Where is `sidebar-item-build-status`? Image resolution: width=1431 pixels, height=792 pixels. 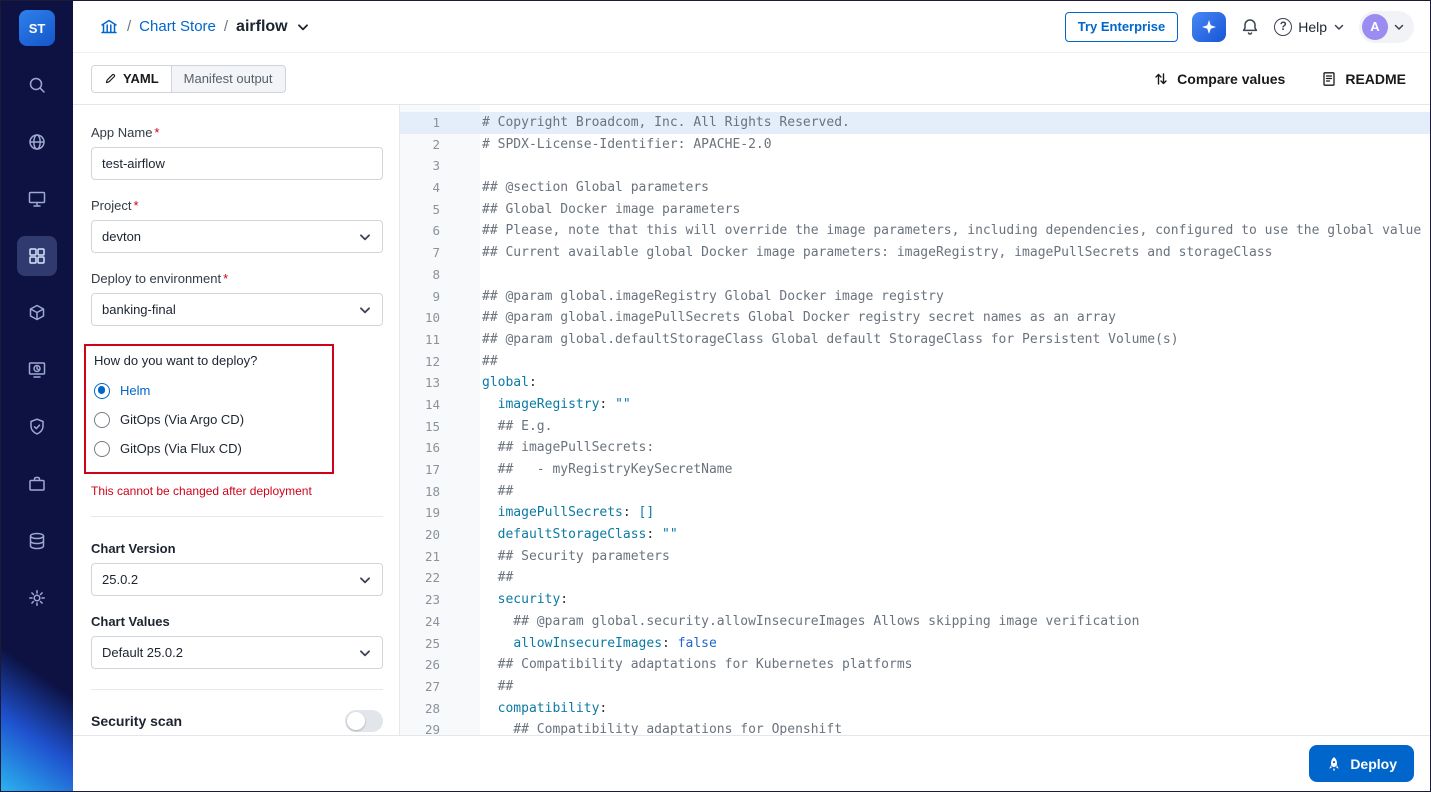 sidebar-item-build-status is located at coordinates (37, 370).